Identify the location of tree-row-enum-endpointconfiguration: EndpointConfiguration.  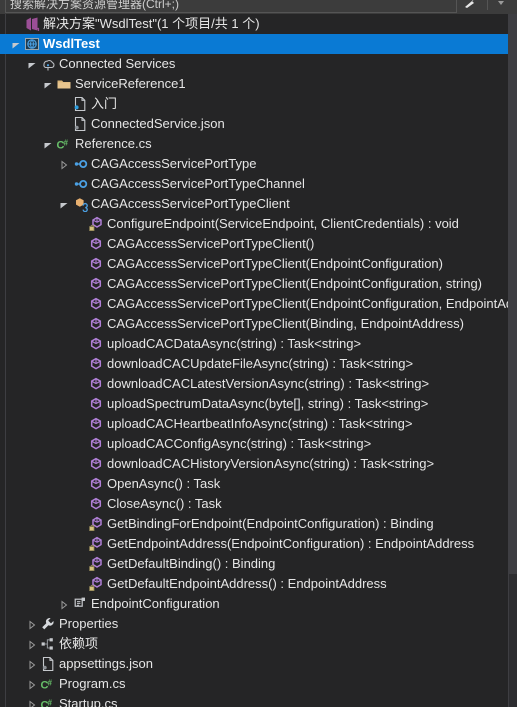
(254, 604).